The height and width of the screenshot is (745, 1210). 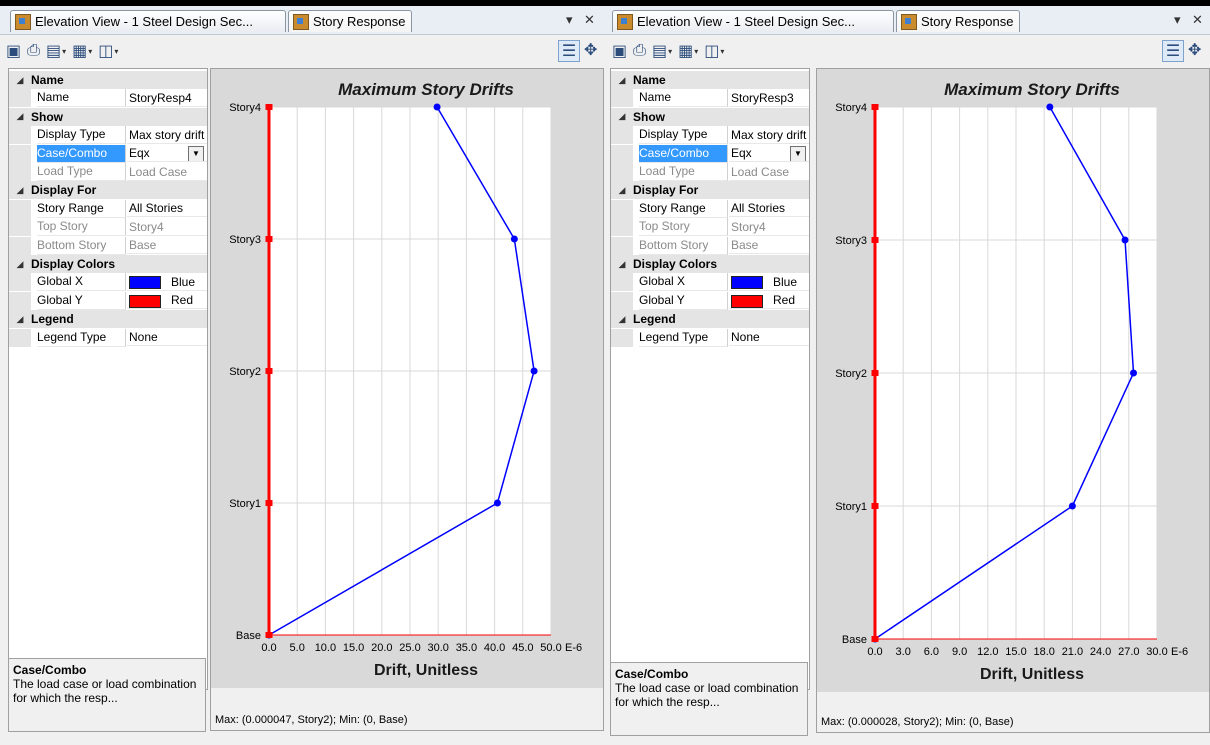 What do you see at coordinates (437, 648) in the screenshot?
I see `x-tick-label: 30.0` at bounding box center [437, 648].